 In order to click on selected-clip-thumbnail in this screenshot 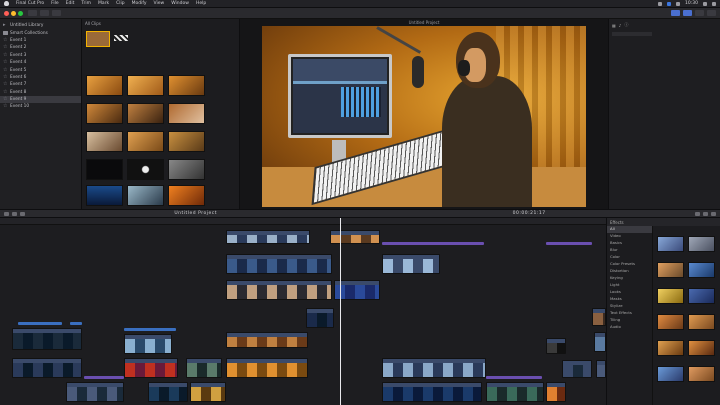, I will do `click(98, 39)`.